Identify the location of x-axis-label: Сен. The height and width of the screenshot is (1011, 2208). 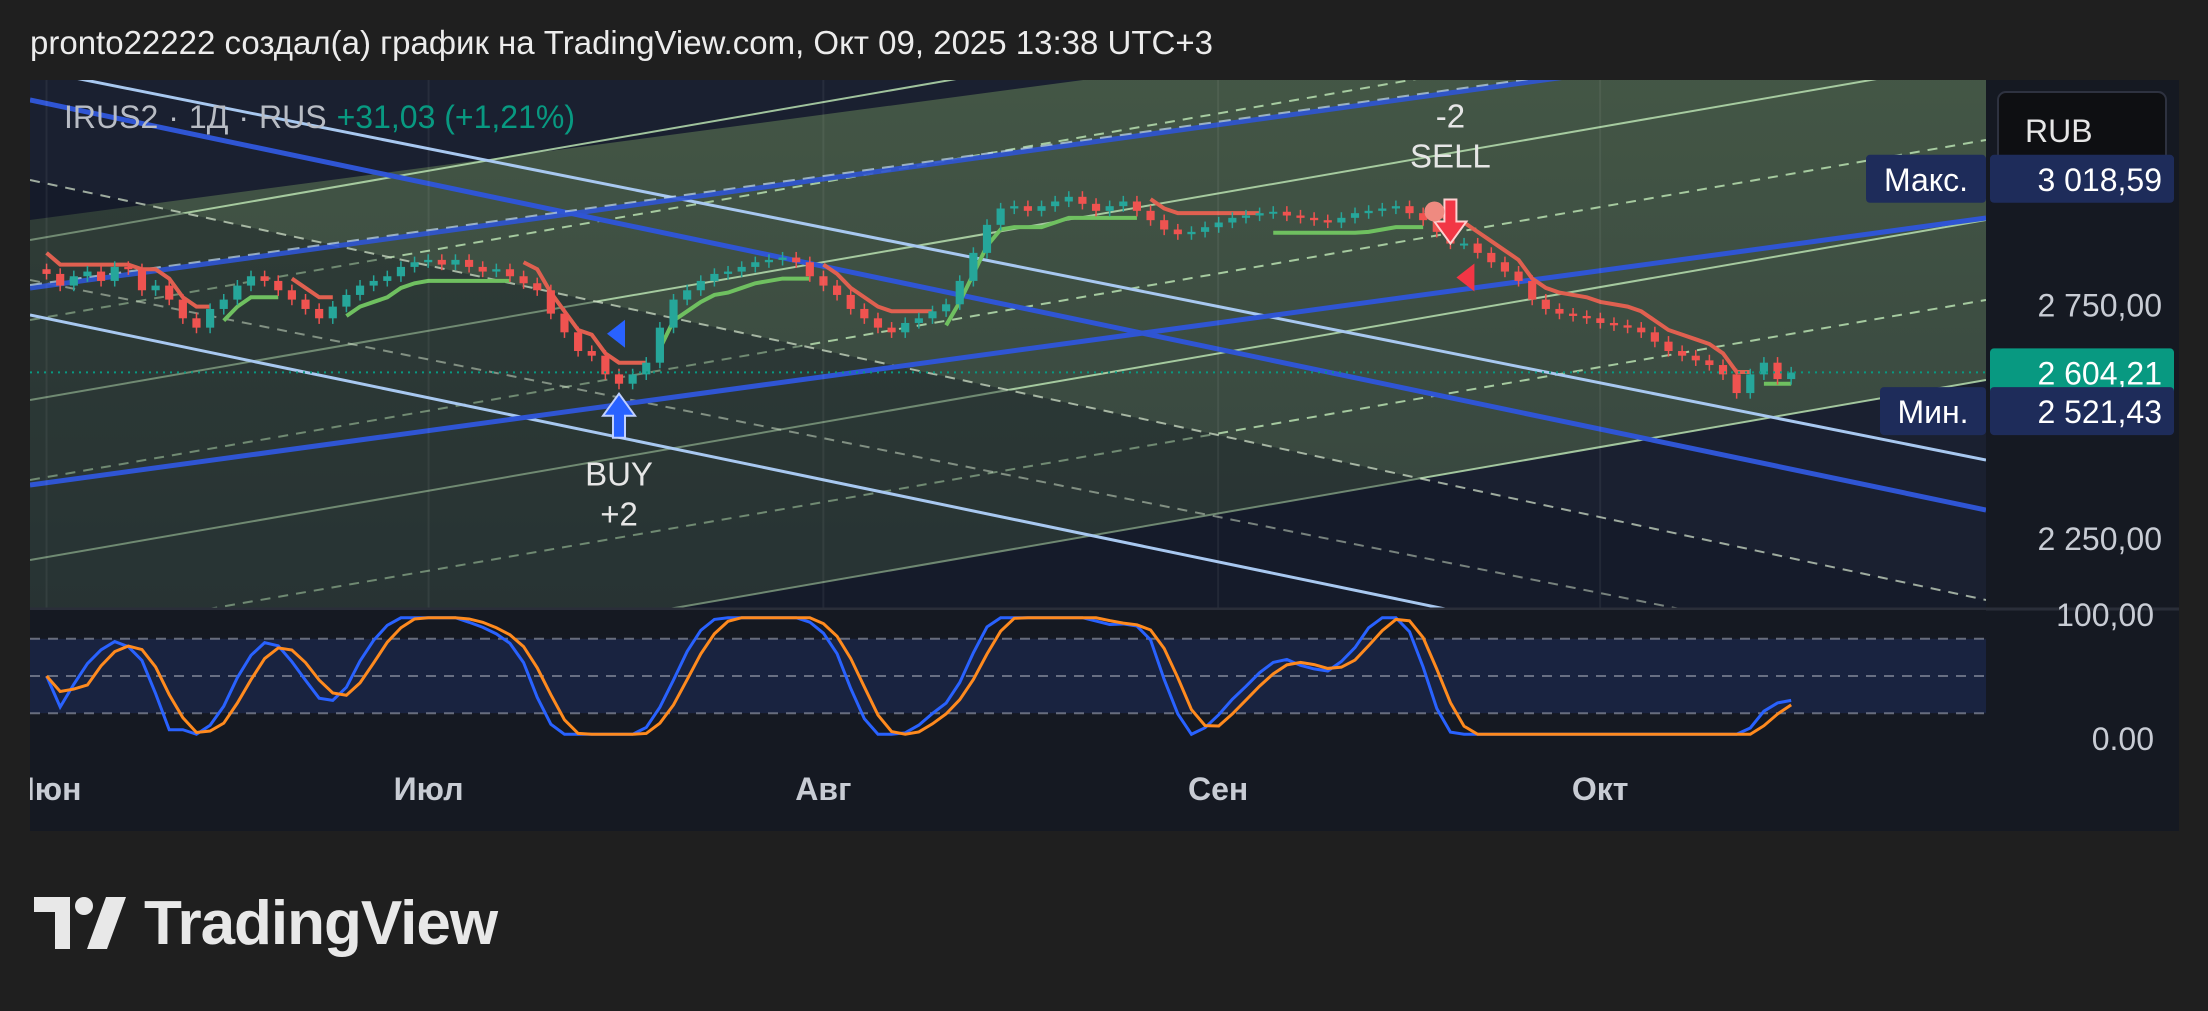
(1218, 789).